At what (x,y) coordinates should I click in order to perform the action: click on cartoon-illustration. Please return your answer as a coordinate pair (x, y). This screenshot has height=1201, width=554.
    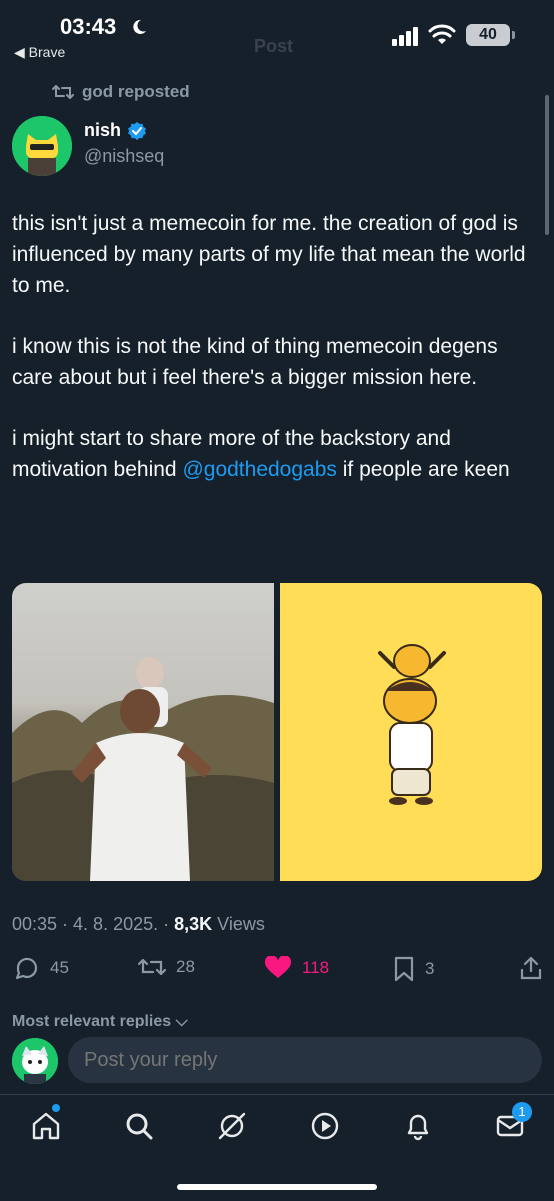
    Looking at the image, I should click on (412, 724).